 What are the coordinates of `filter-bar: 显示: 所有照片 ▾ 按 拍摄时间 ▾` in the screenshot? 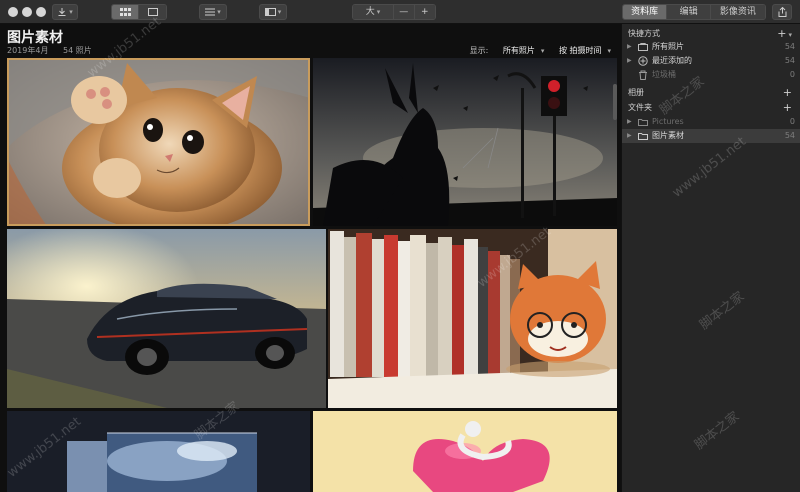 It's located at (537, 50).